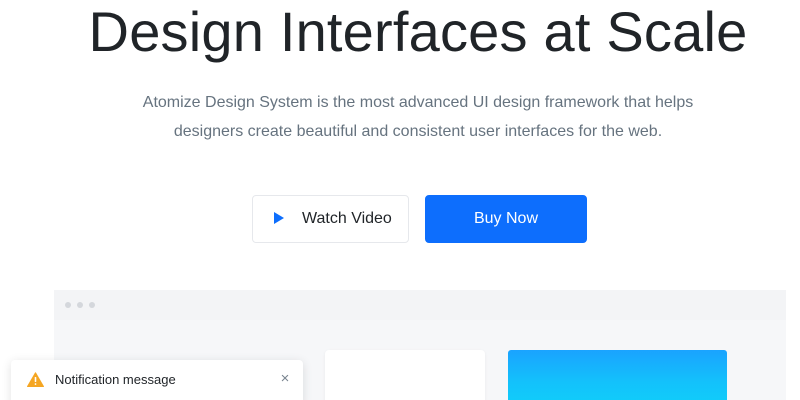 The width and height of the screenshot is (800, 400). I want to click on play-icon, so click(279, 217).